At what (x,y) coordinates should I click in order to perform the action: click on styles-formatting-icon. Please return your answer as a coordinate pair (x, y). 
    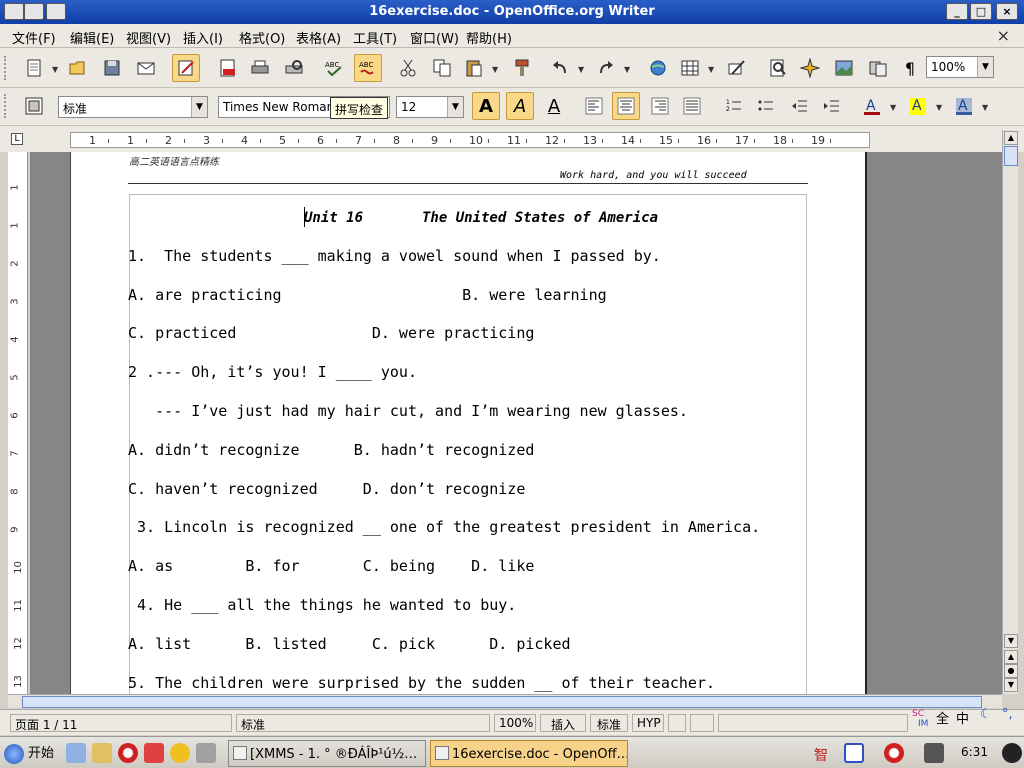
    Looking at the image, I should click on (34, 106).